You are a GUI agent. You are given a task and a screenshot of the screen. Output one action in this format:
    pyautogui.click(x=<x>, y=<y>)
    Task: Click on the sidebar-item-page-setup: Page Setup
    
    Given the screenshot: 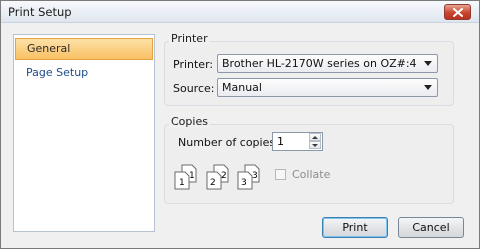 What is the action you would take?
    pyautogui.click(x=84, y=74)
    